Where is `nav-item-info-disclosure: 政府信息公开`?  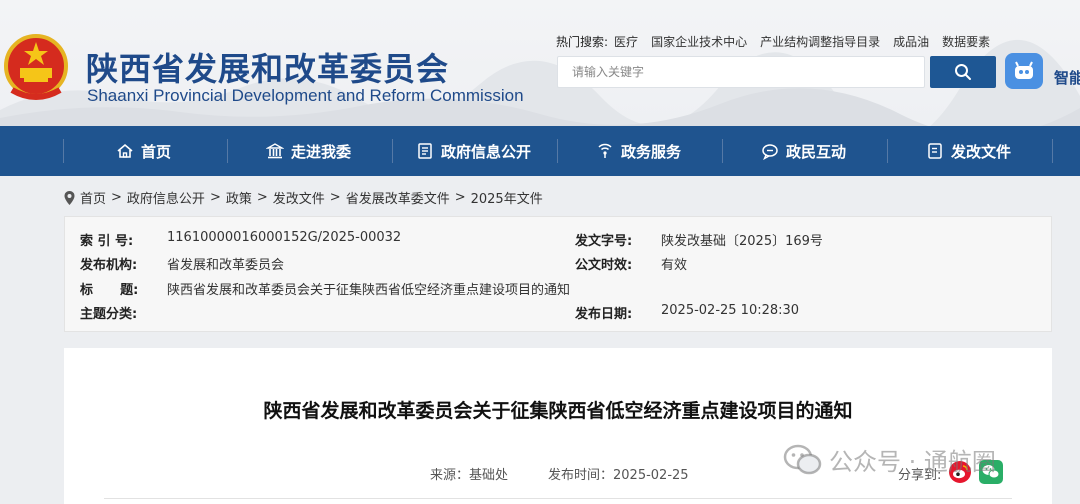 nav-item-info-disclosure: 政府信息公开 is located at coordinates (473, 151).